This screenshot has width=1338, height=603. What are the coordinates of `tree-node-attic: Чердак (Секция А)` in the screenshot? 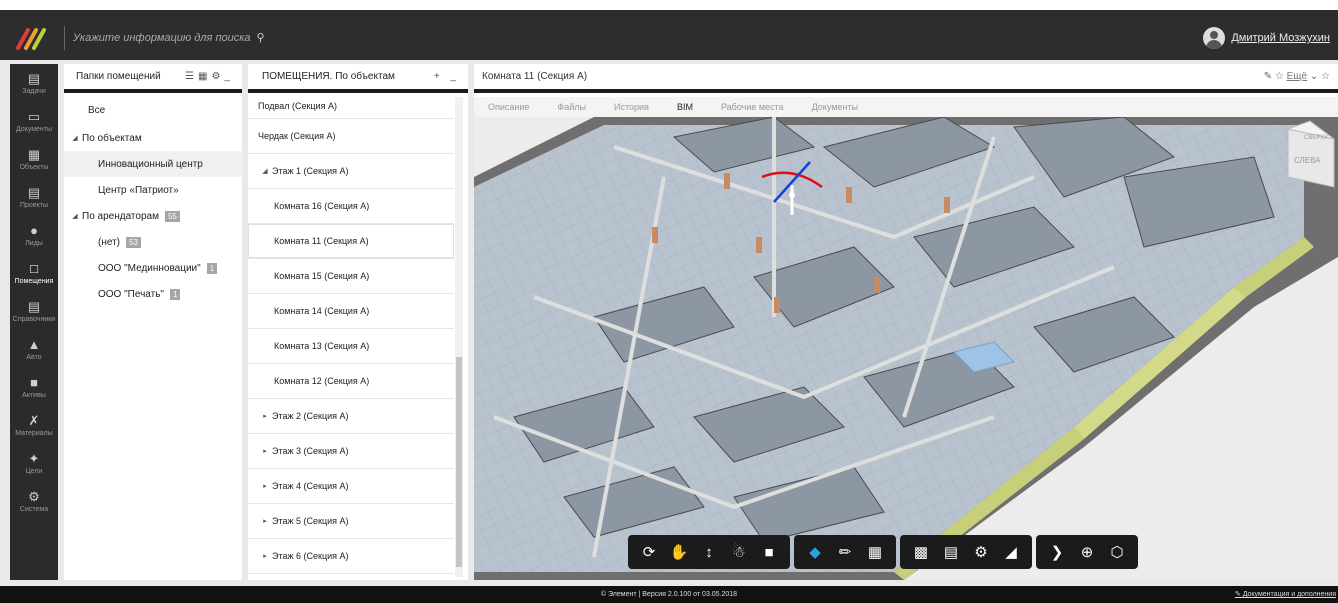 It's located at (351, 136).